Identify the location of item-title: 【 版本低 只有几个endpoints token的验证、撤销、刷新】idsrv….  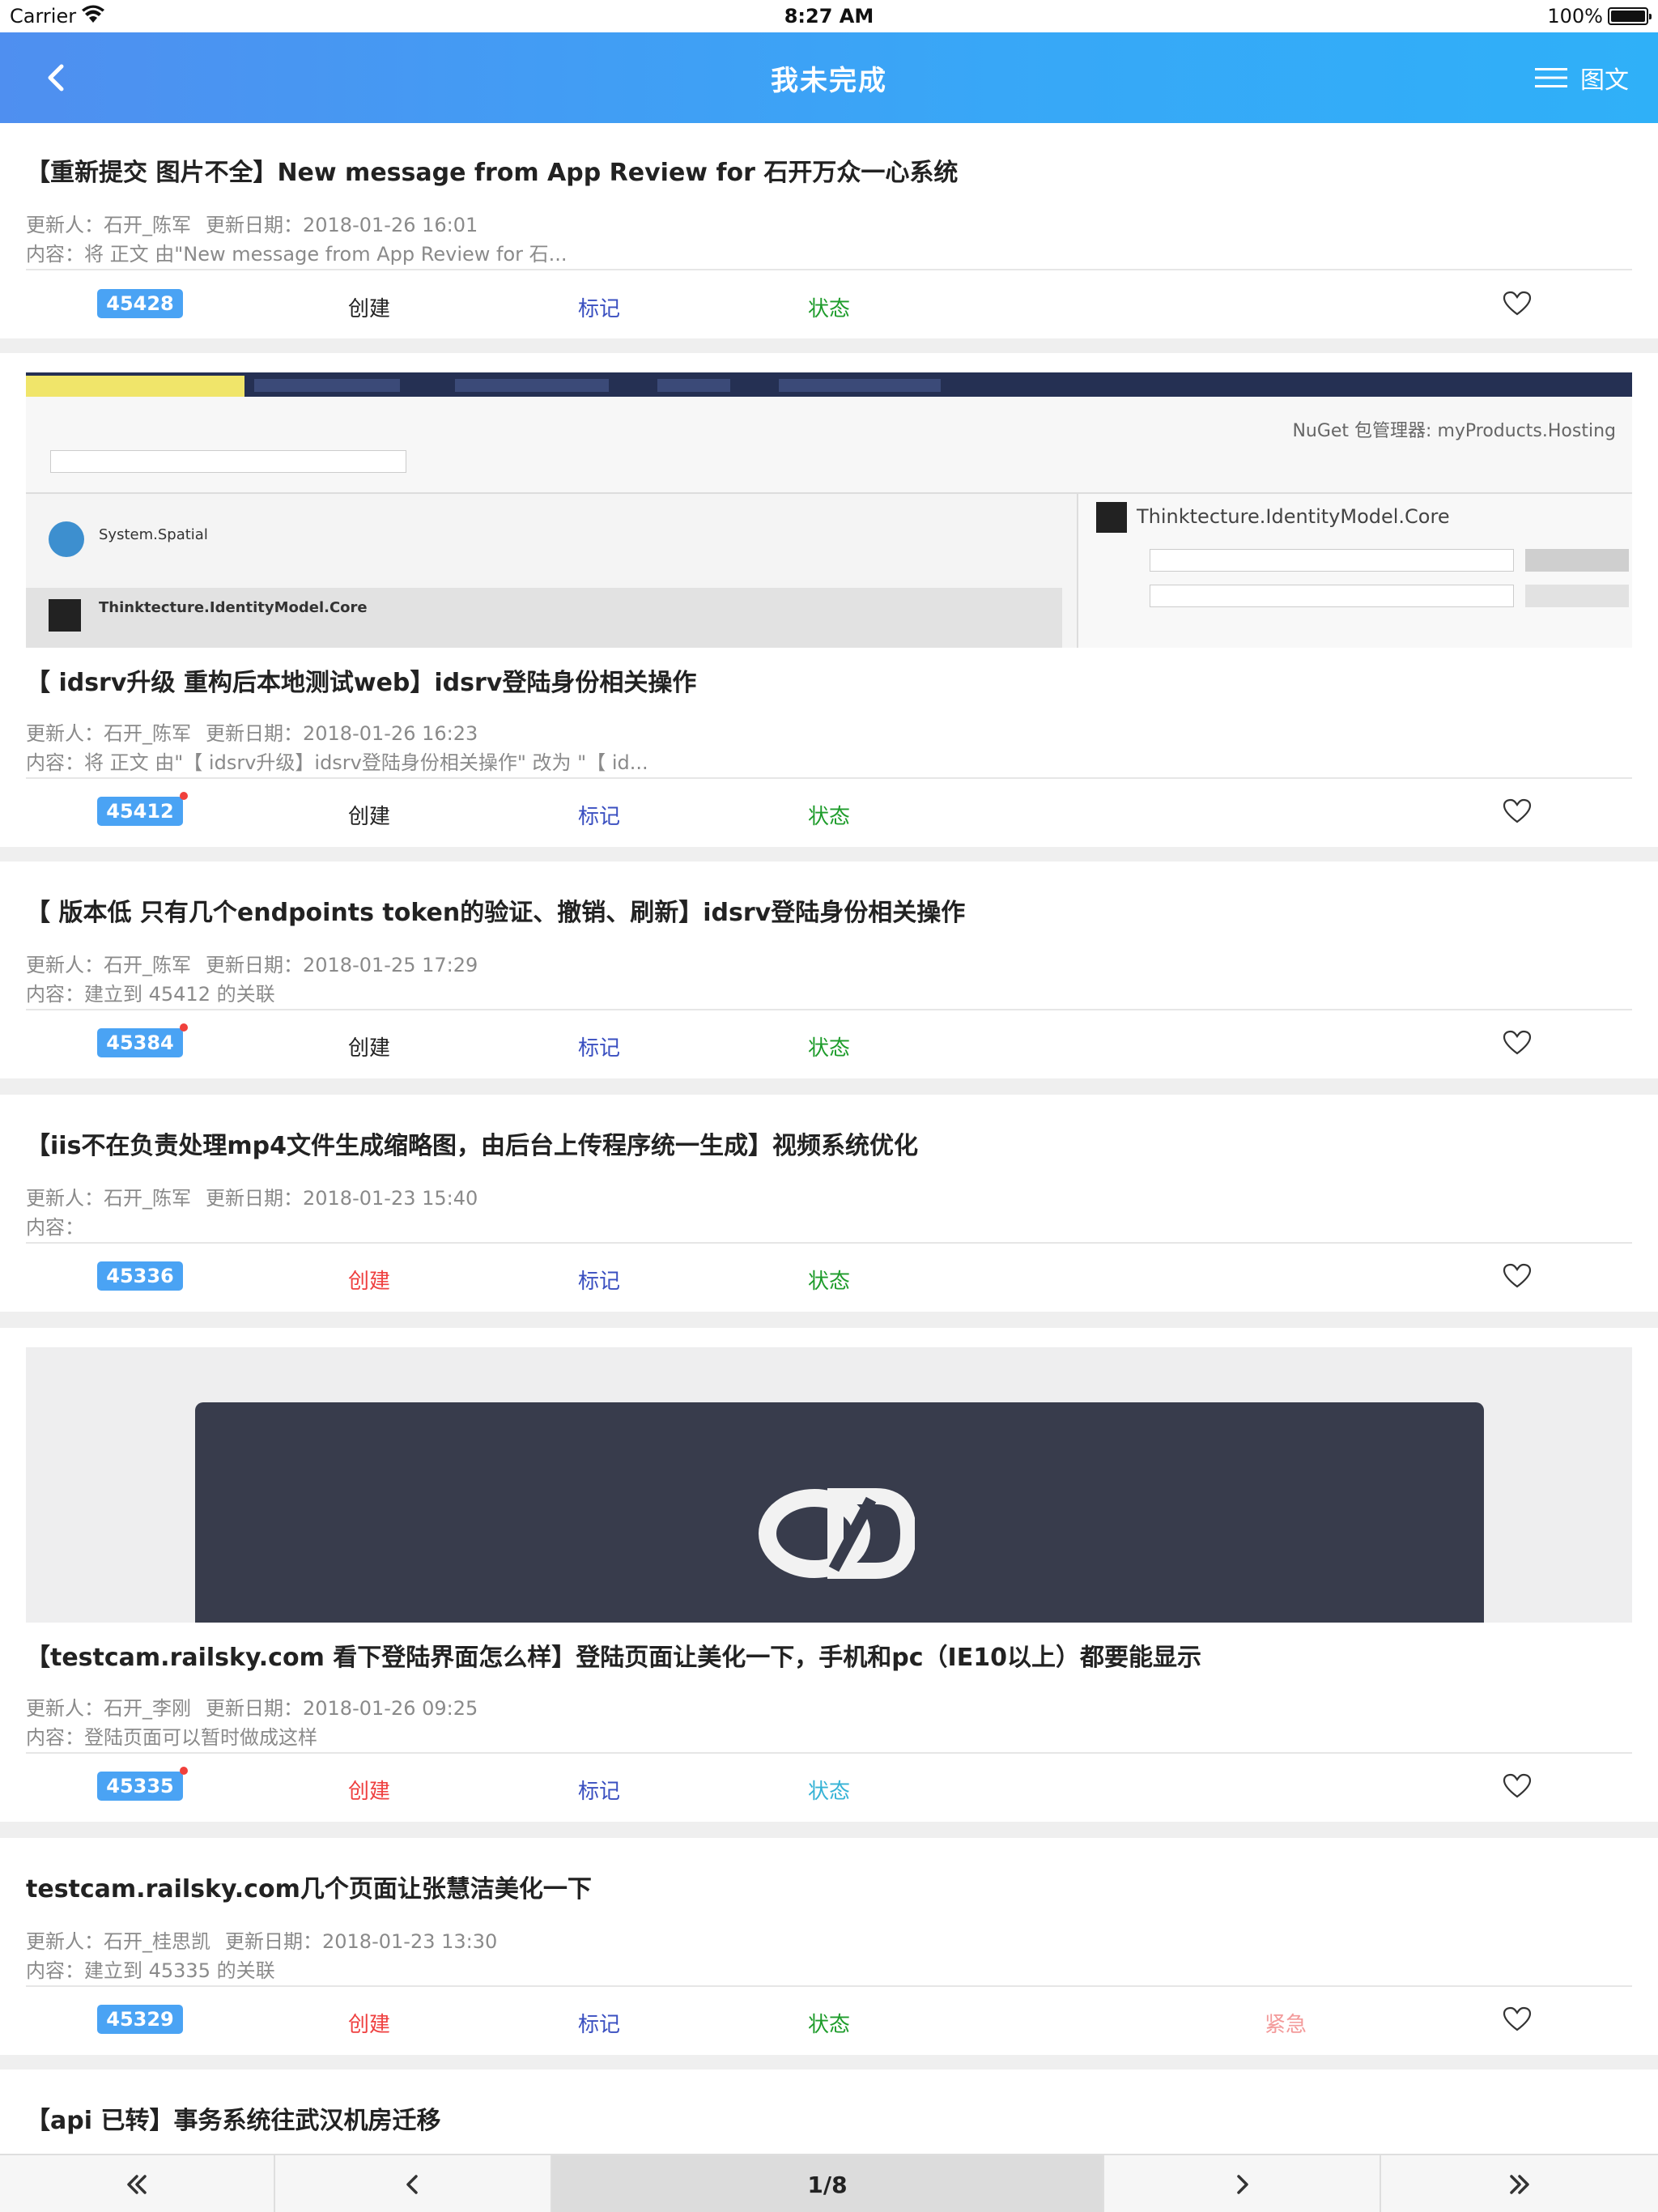
(495, 910).